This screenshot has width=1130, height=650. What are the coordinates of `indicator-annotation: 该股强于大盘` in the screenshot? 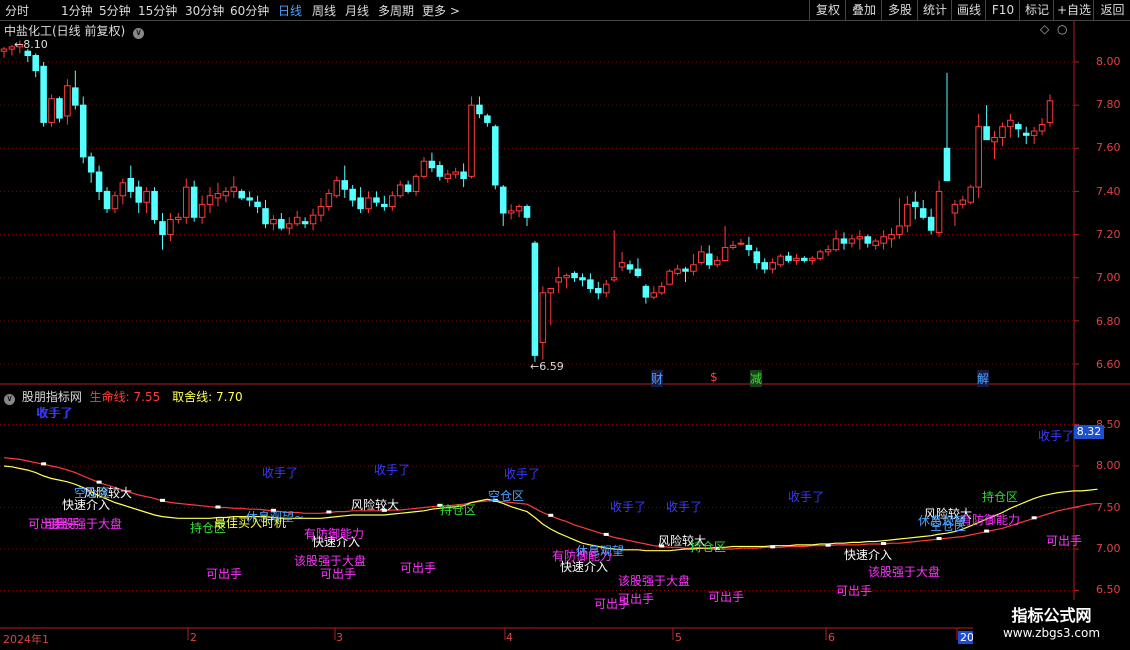 It's located at (904, 572).